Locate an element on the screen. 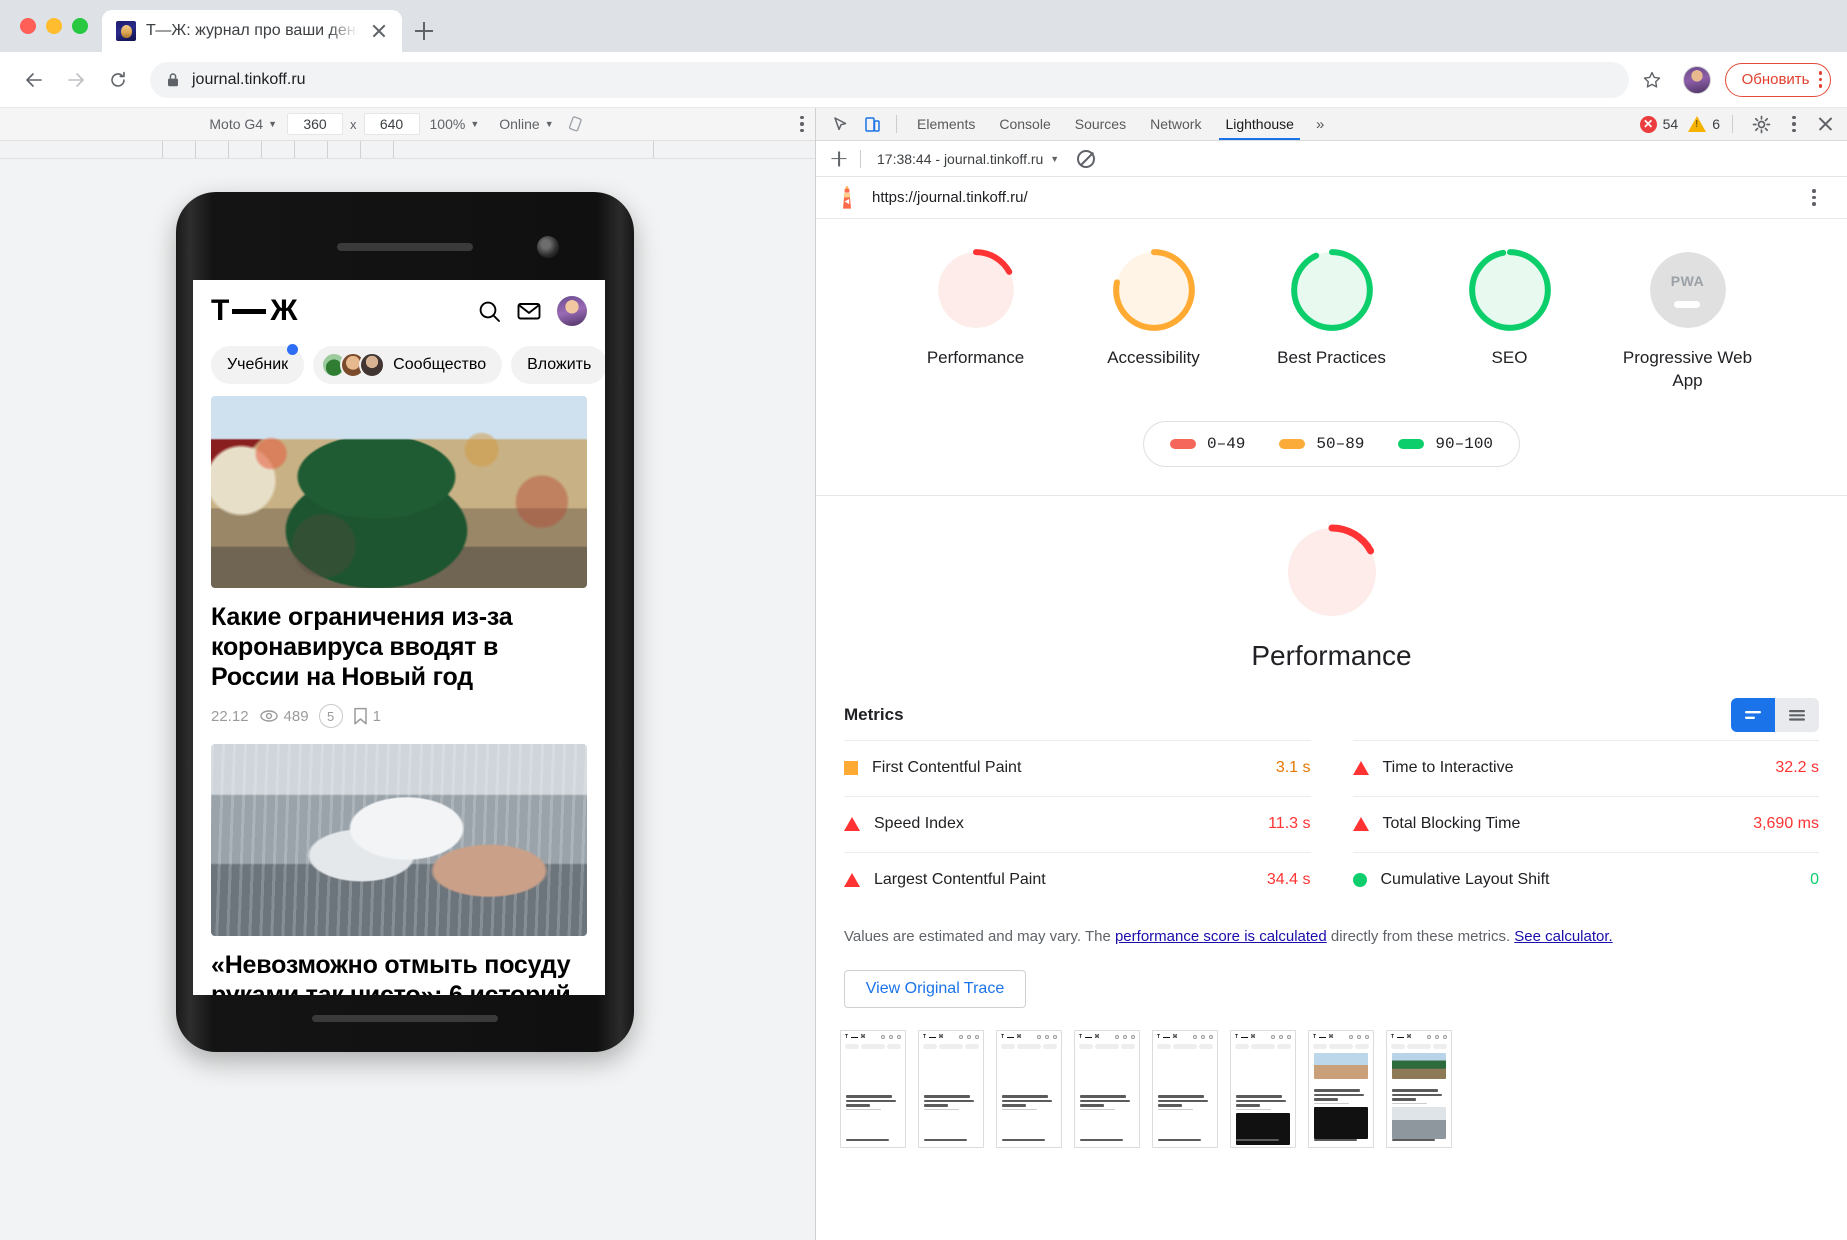 This screenshot has width=1847, height=1240. close-window-button is located at coordinates (28, 26).